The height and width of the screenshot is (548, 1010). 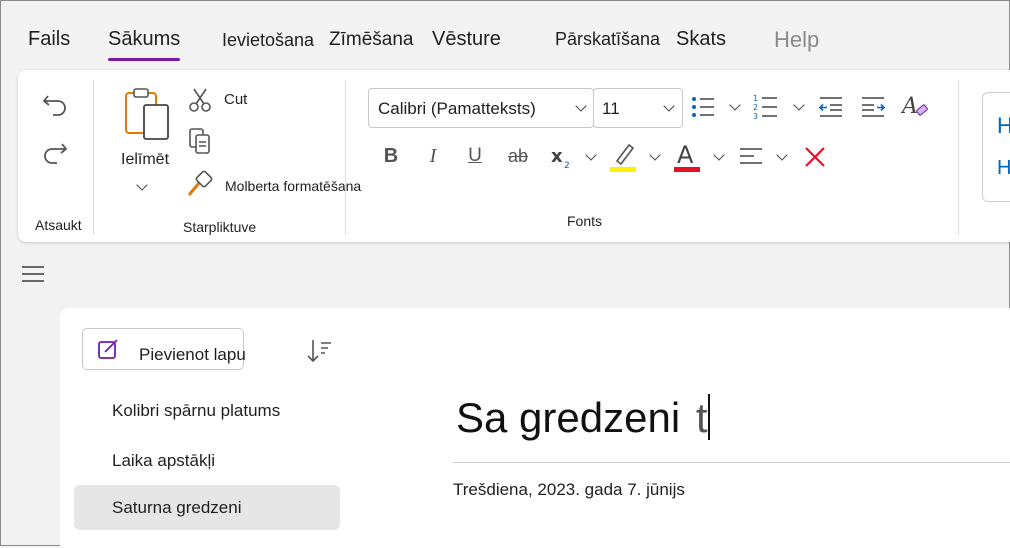 What do you see at coordinates (371, 40) in the screenshot?
I see `tab-draw: Zīmēšana` at bounding box center [371, 40].